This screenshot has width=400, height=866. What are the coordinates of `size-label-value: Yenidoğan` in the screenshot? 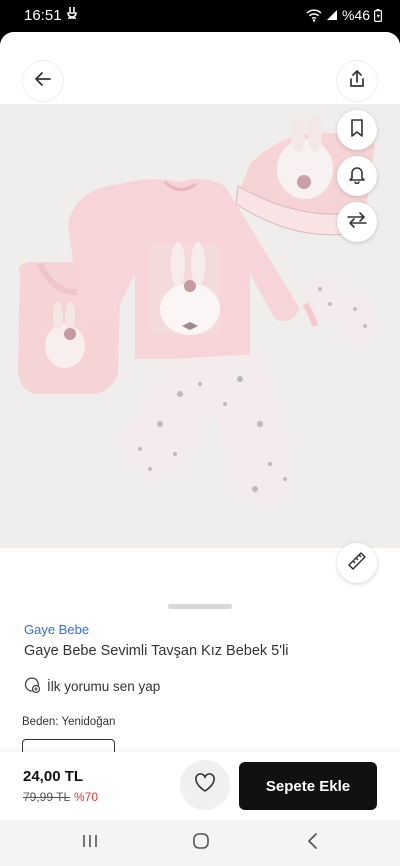 It's located at (88, 722).